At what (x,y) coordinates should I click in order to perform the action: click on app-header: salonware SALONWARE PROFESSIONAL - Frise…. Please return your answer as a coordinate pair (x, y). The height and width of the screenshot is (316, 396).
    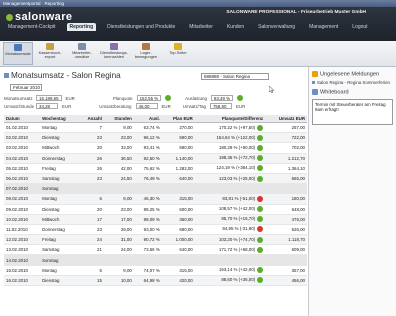
    Looking at the image, I should click on (198, 24).